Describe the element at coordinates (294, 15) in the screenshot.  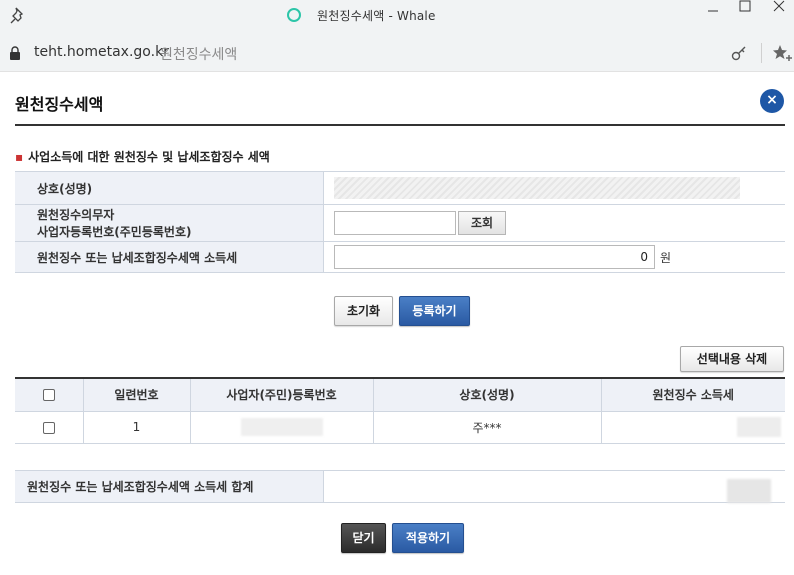
I see `whale-logo-icon` at that location.